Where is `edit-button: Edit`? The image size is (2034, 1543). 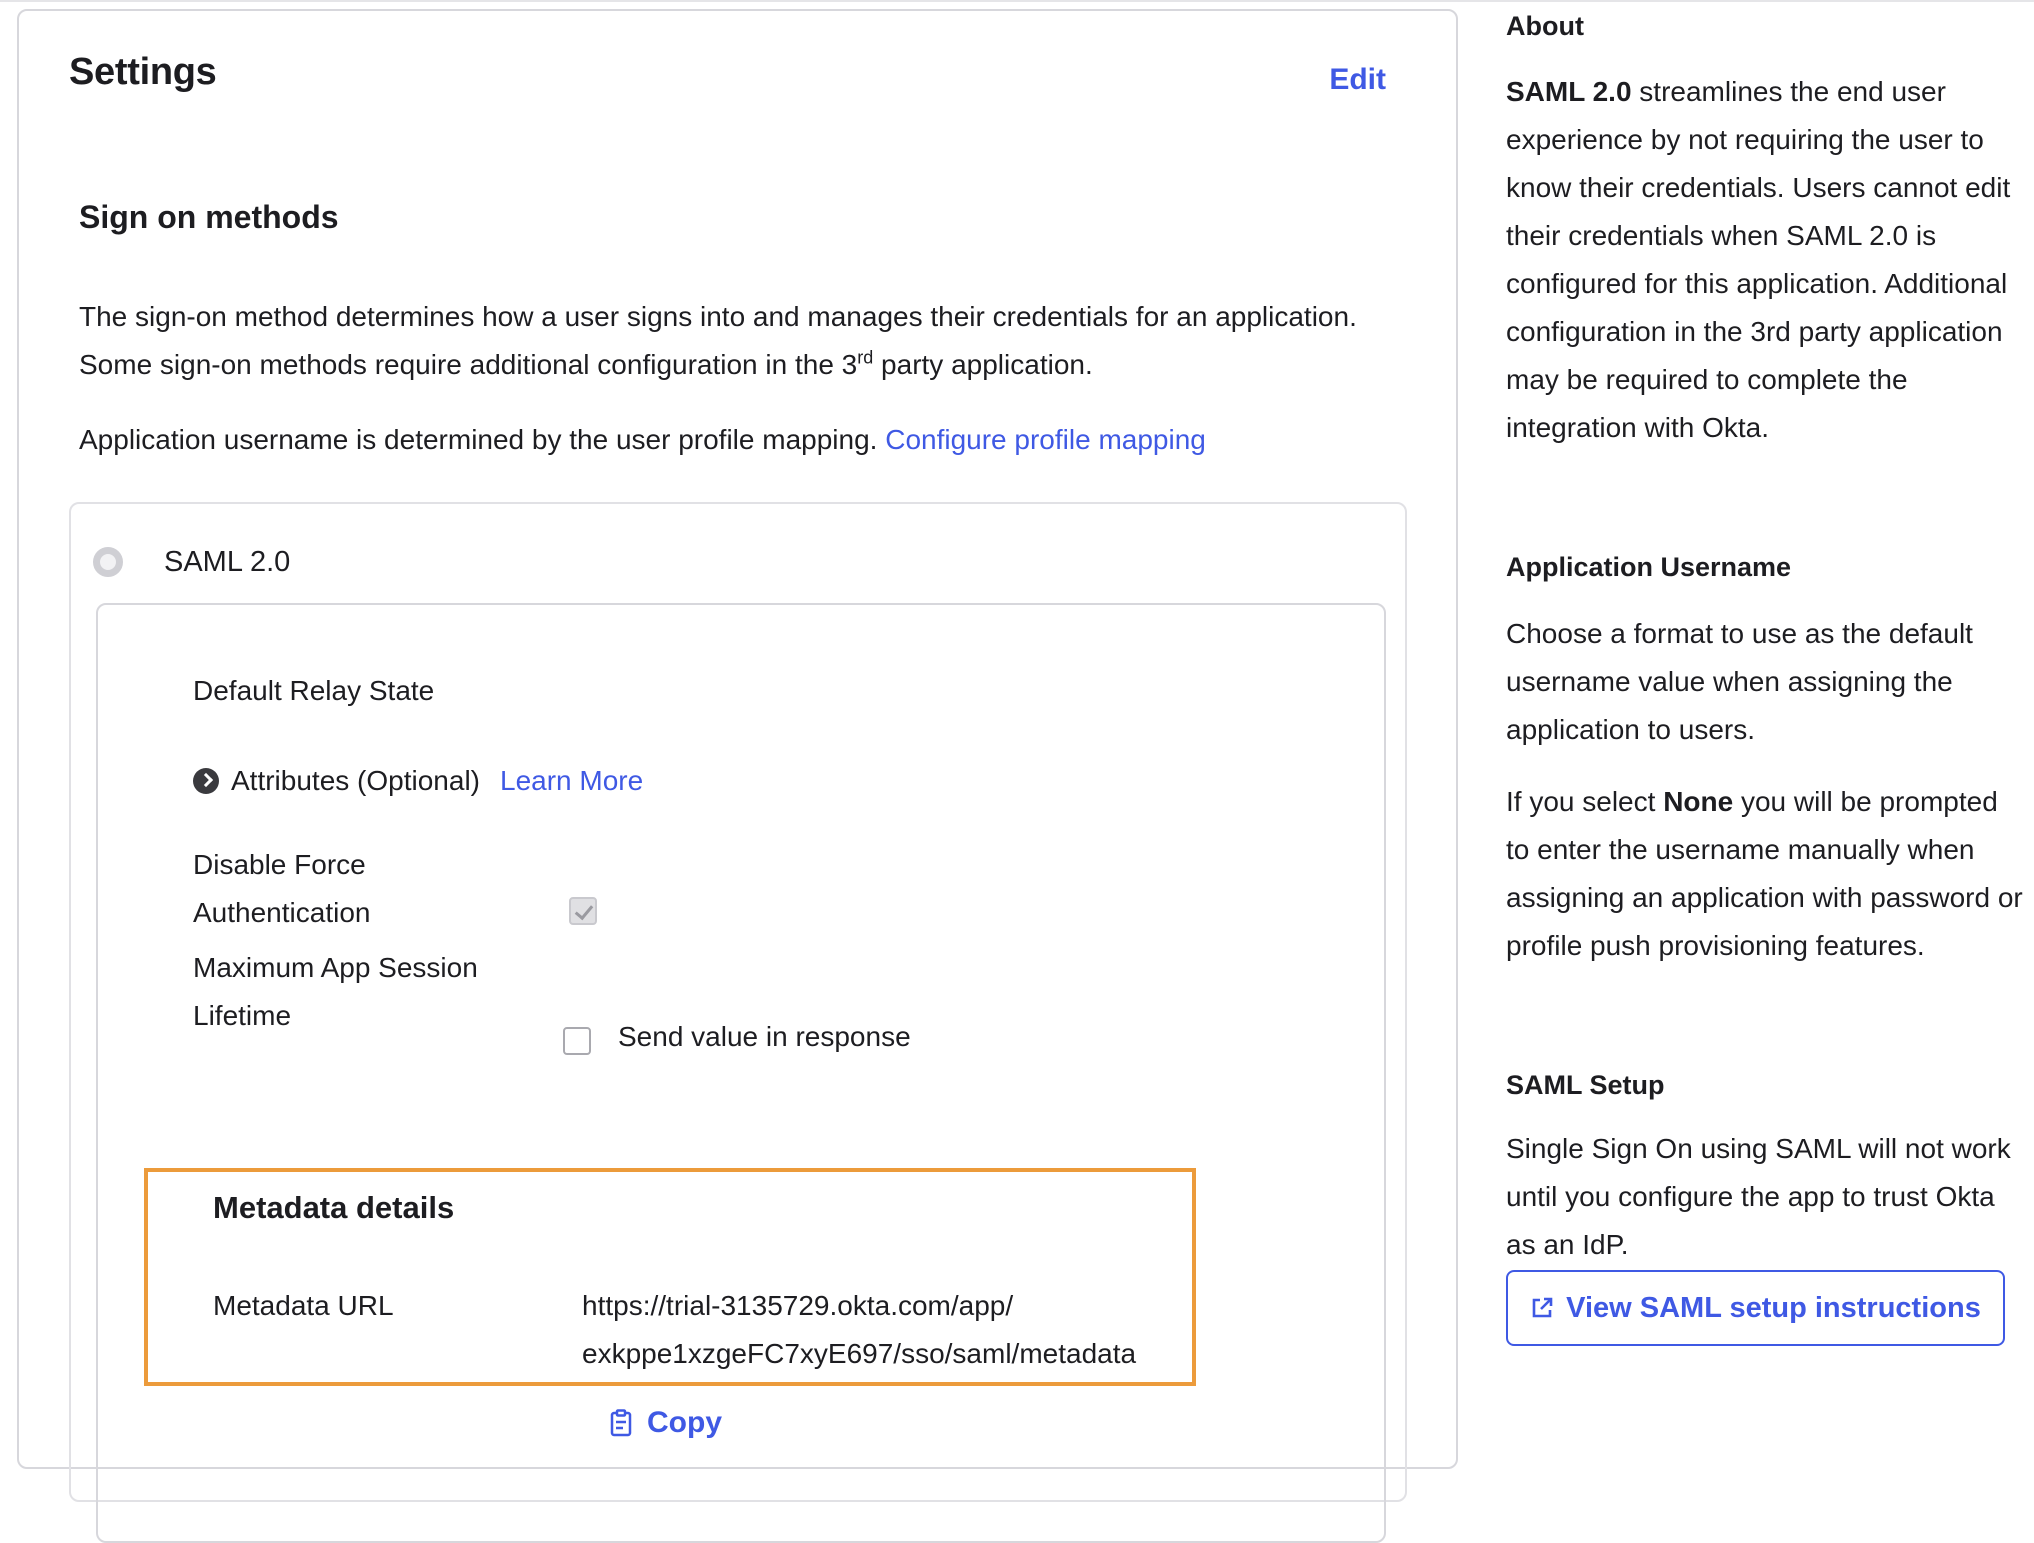 edit-button: Edit is located at coordinates (1357, 80).